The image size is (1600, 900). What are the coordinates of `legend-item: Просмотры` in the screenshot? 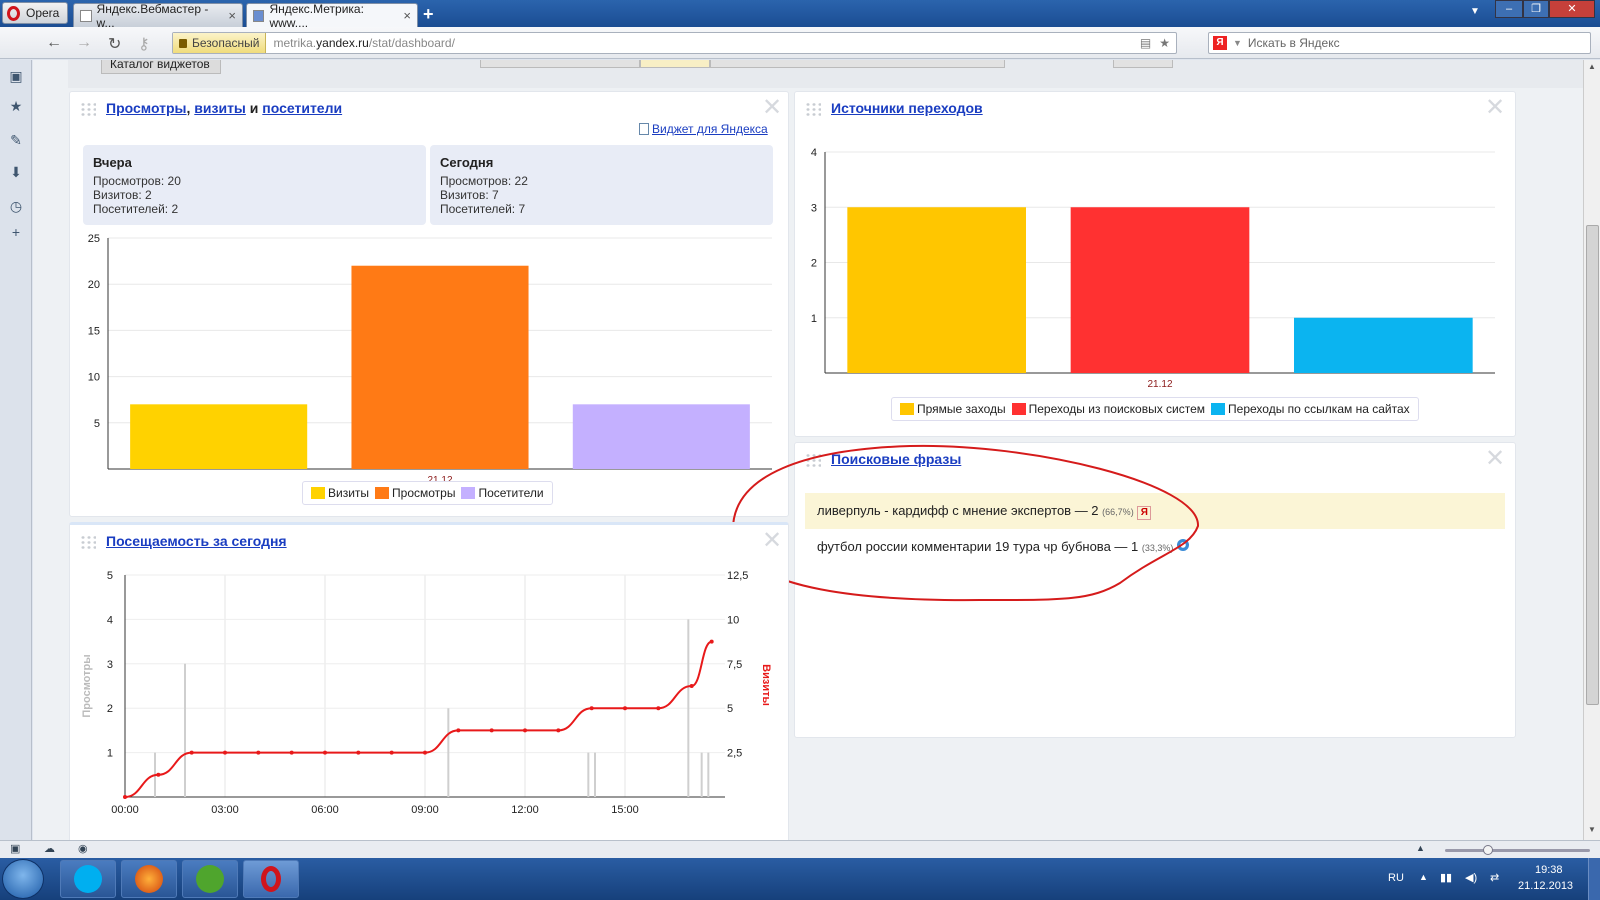 It's located at (415, 493).